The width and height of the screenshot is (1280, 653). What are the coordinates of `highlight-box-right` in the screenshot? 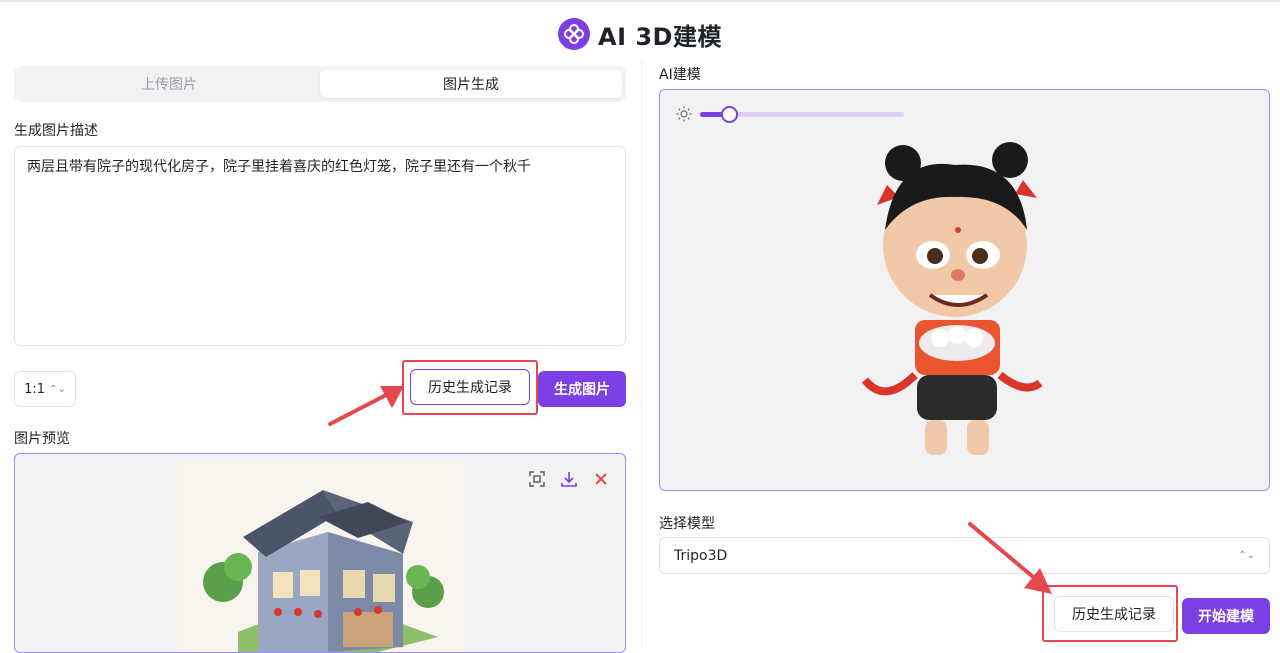 It's located at (1110, 613).